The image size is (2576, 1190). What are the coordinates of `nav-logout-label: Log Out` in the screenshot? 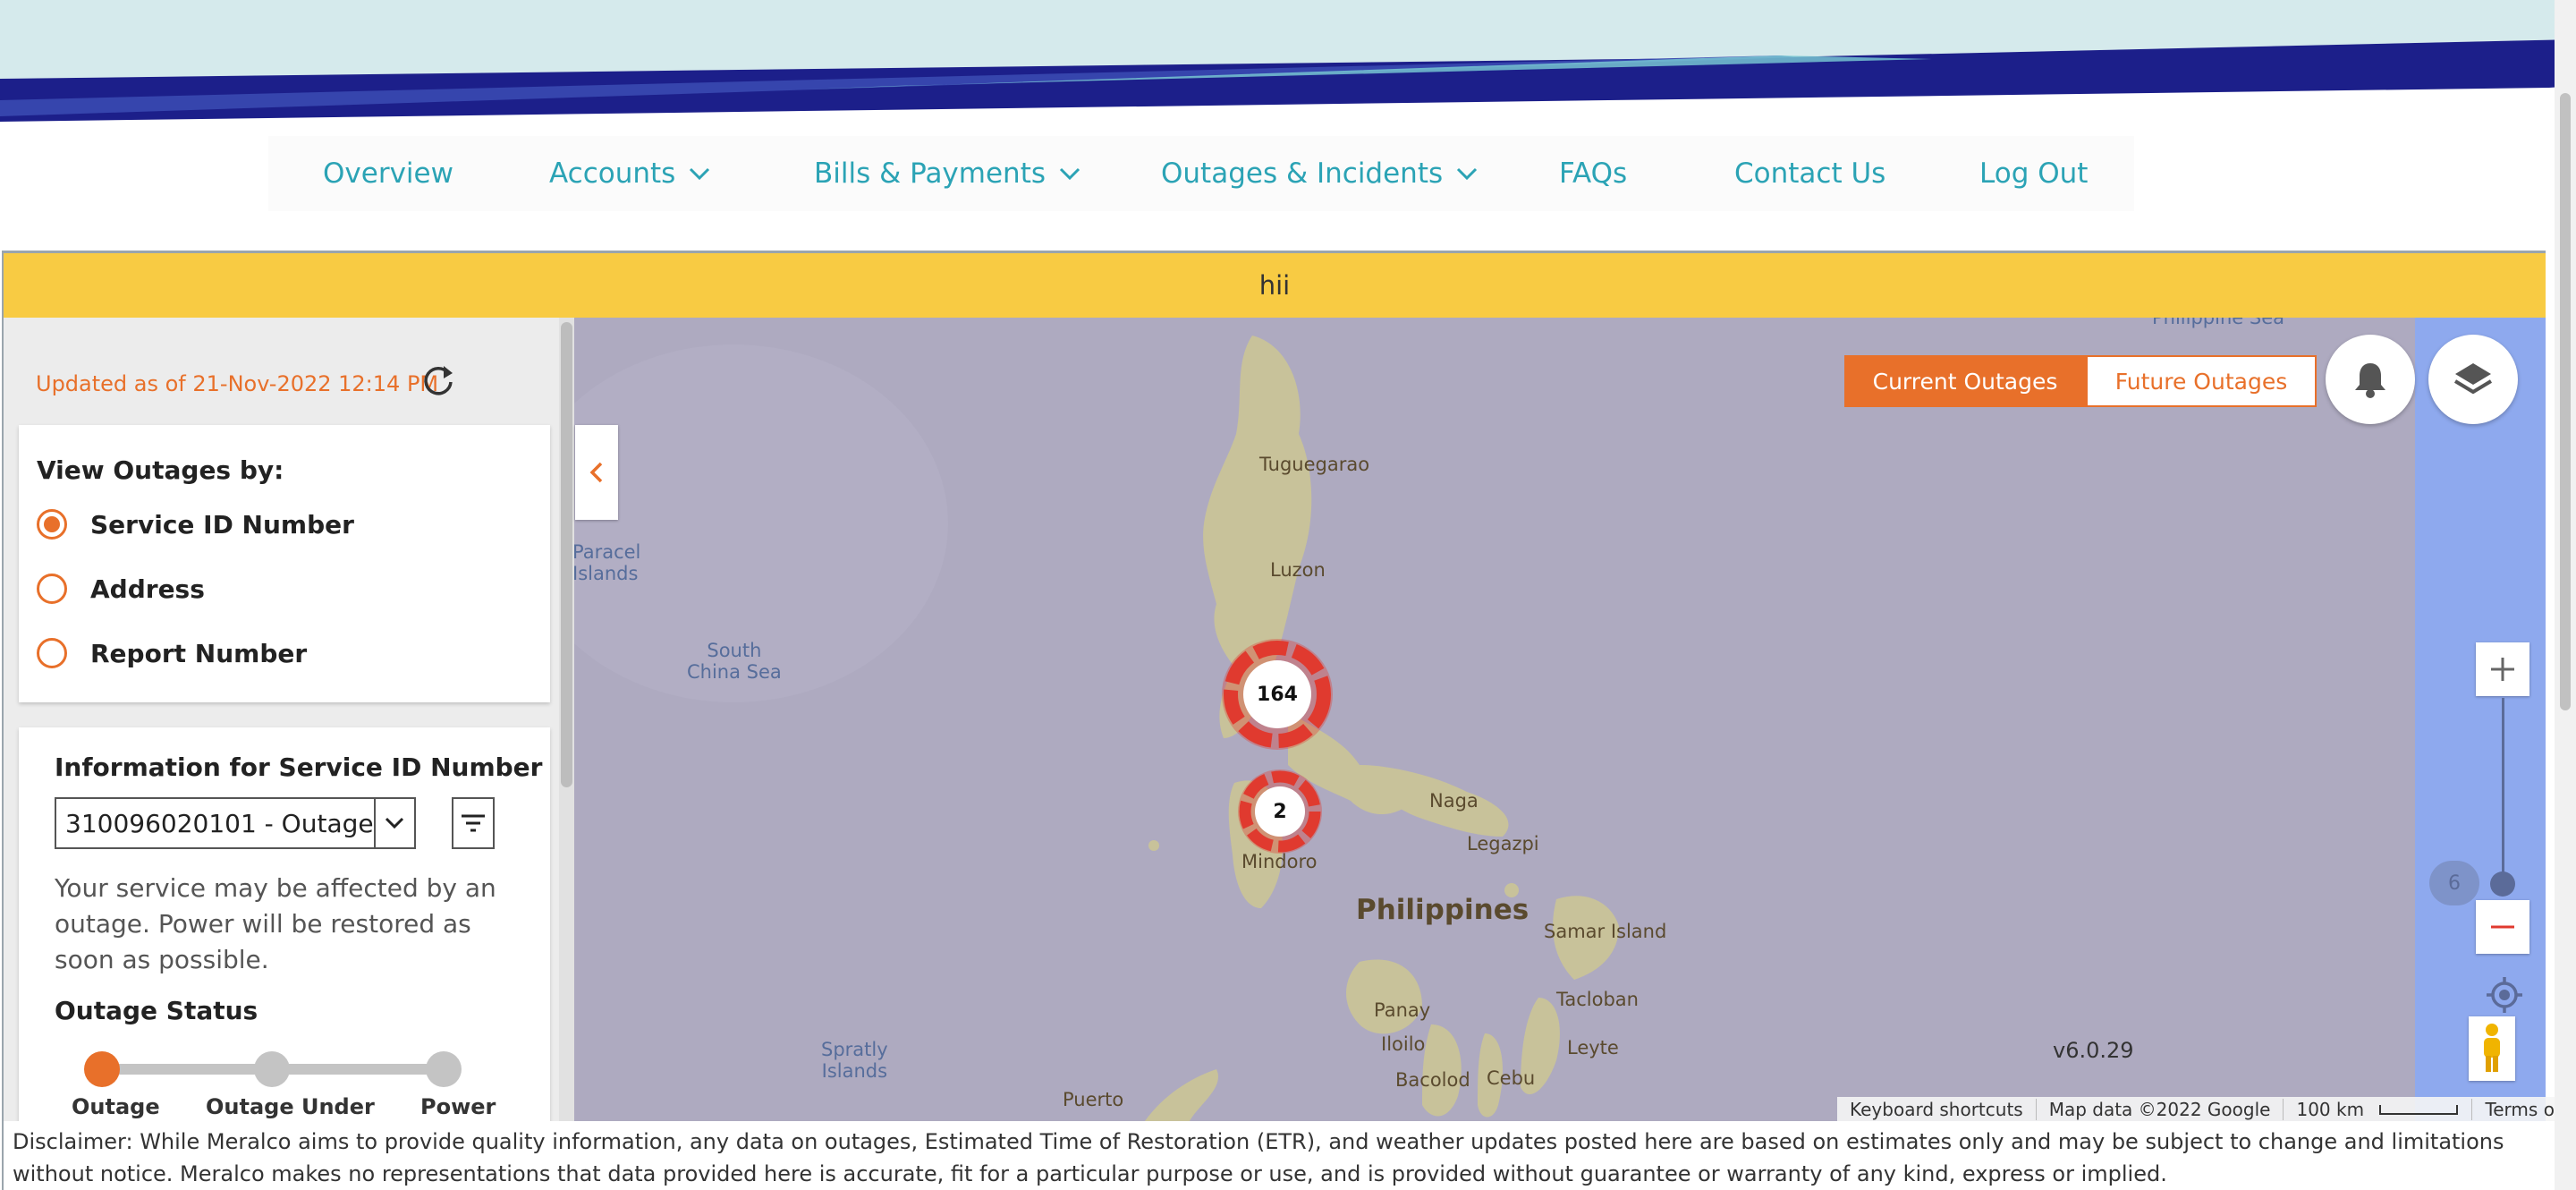 It's located at (2034, 173).